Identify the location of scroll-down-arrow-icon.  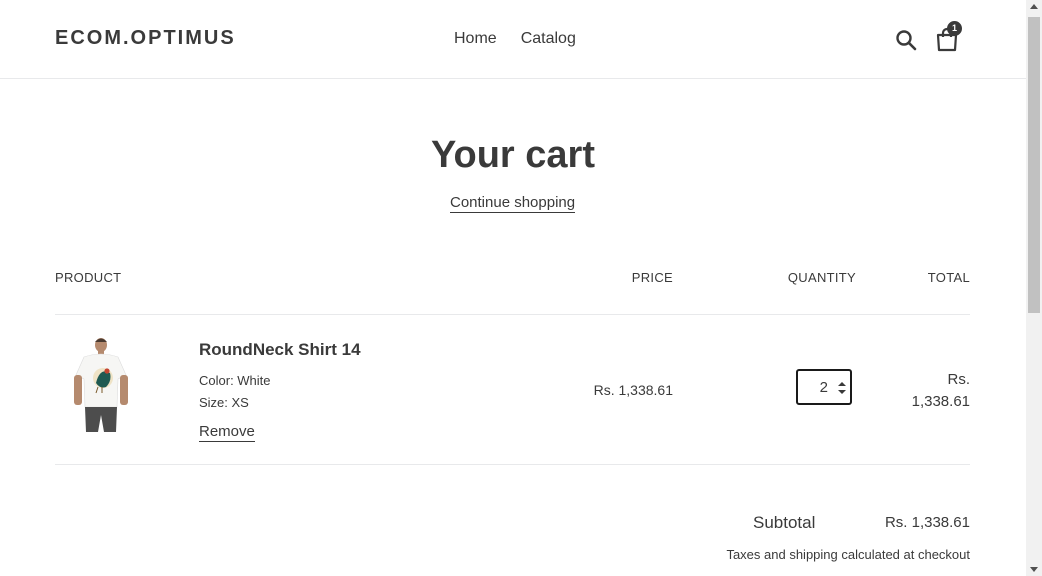
(1034, 569).